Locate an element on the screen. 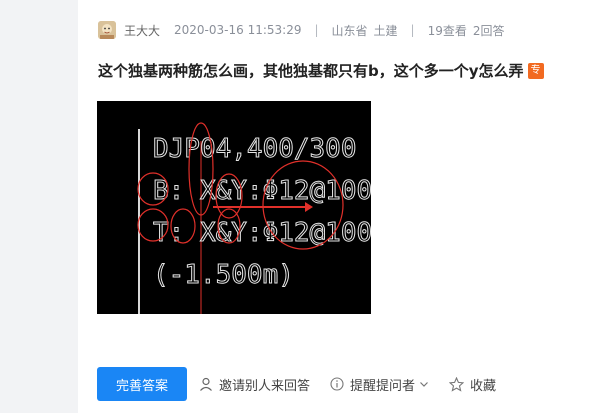 The height and width of the screenshot is (413, 610). action-bar: 完善答案 邀请别人来回答 提醒提问者 收藏 is located at coordinates (306, 384).